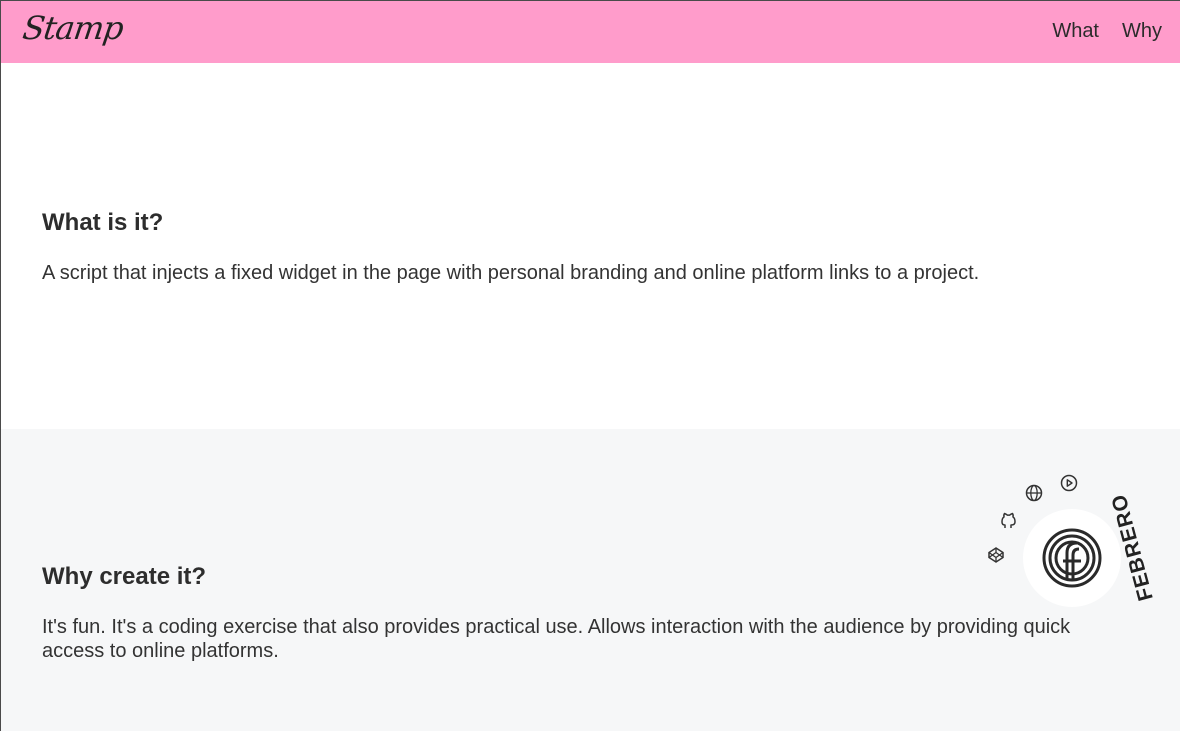 The image size is (1180, 731). What do you see at coordinates (1142, 31) in the screenshot?
I see `nav-link-why: Why` at bounding box center [1142, 31].